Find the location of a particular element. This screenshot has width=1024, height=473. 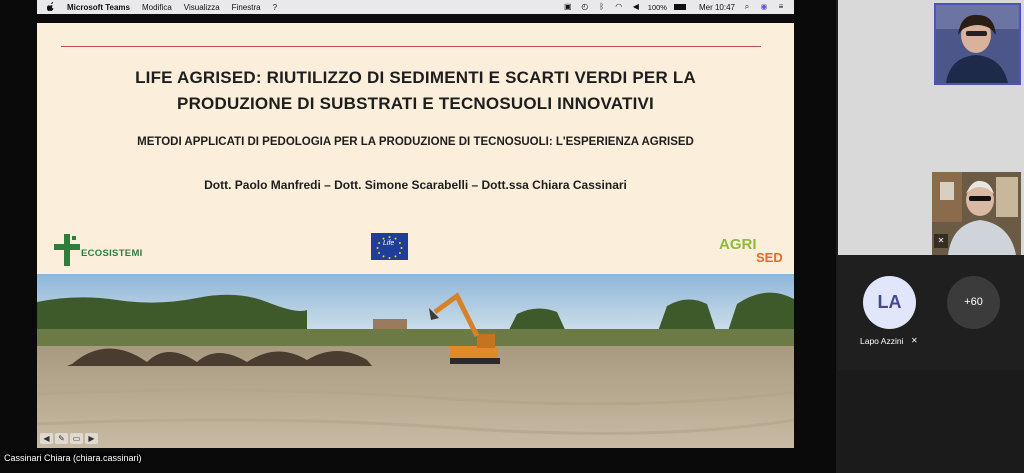

slide-nav-controls: ◀ ✎ ▭ ▶ is located at coordinates (69, 438).